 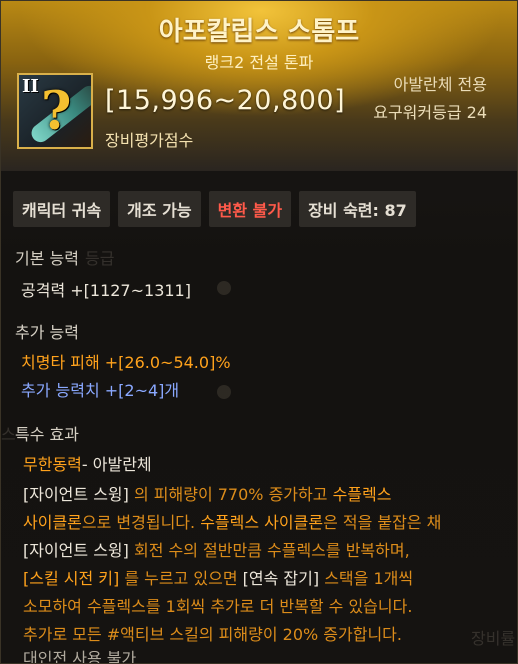 I want to click on effect-line: 사이클론으로 변경됩니다. 수플렉스 사이클론은 적을 붙잡은 채, so click(x=232, y=521).